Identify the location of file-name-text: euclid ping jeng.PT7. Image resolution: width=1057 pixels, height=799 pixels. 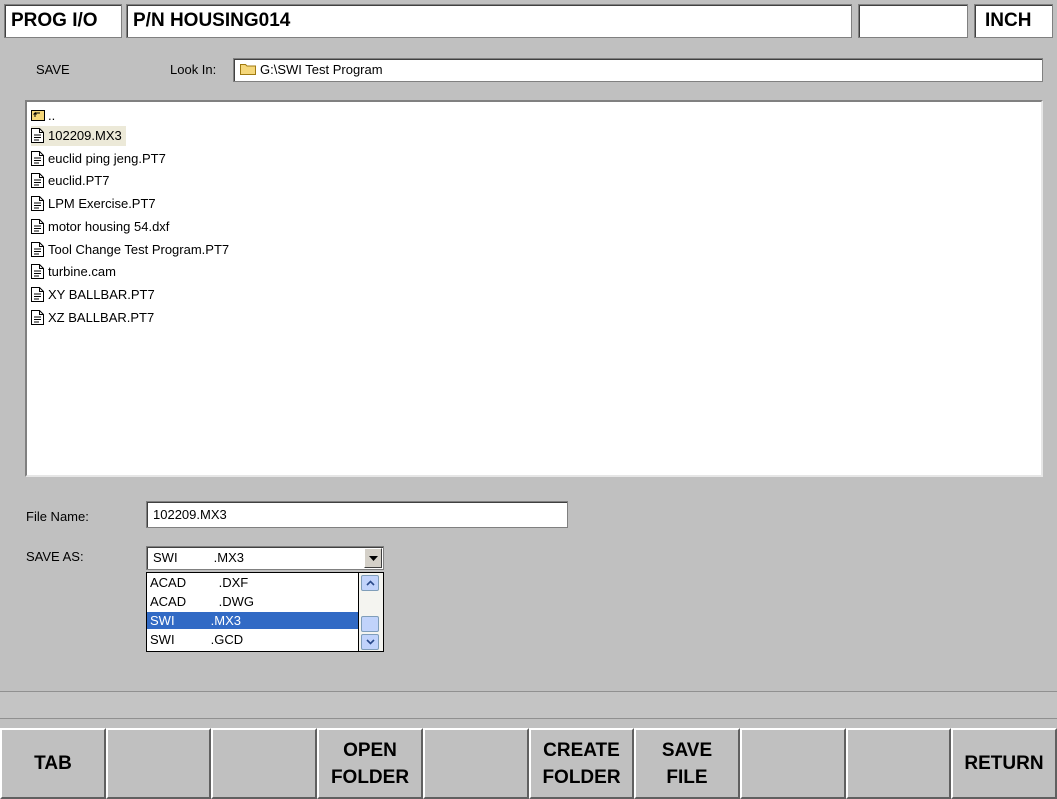
(107, 158).